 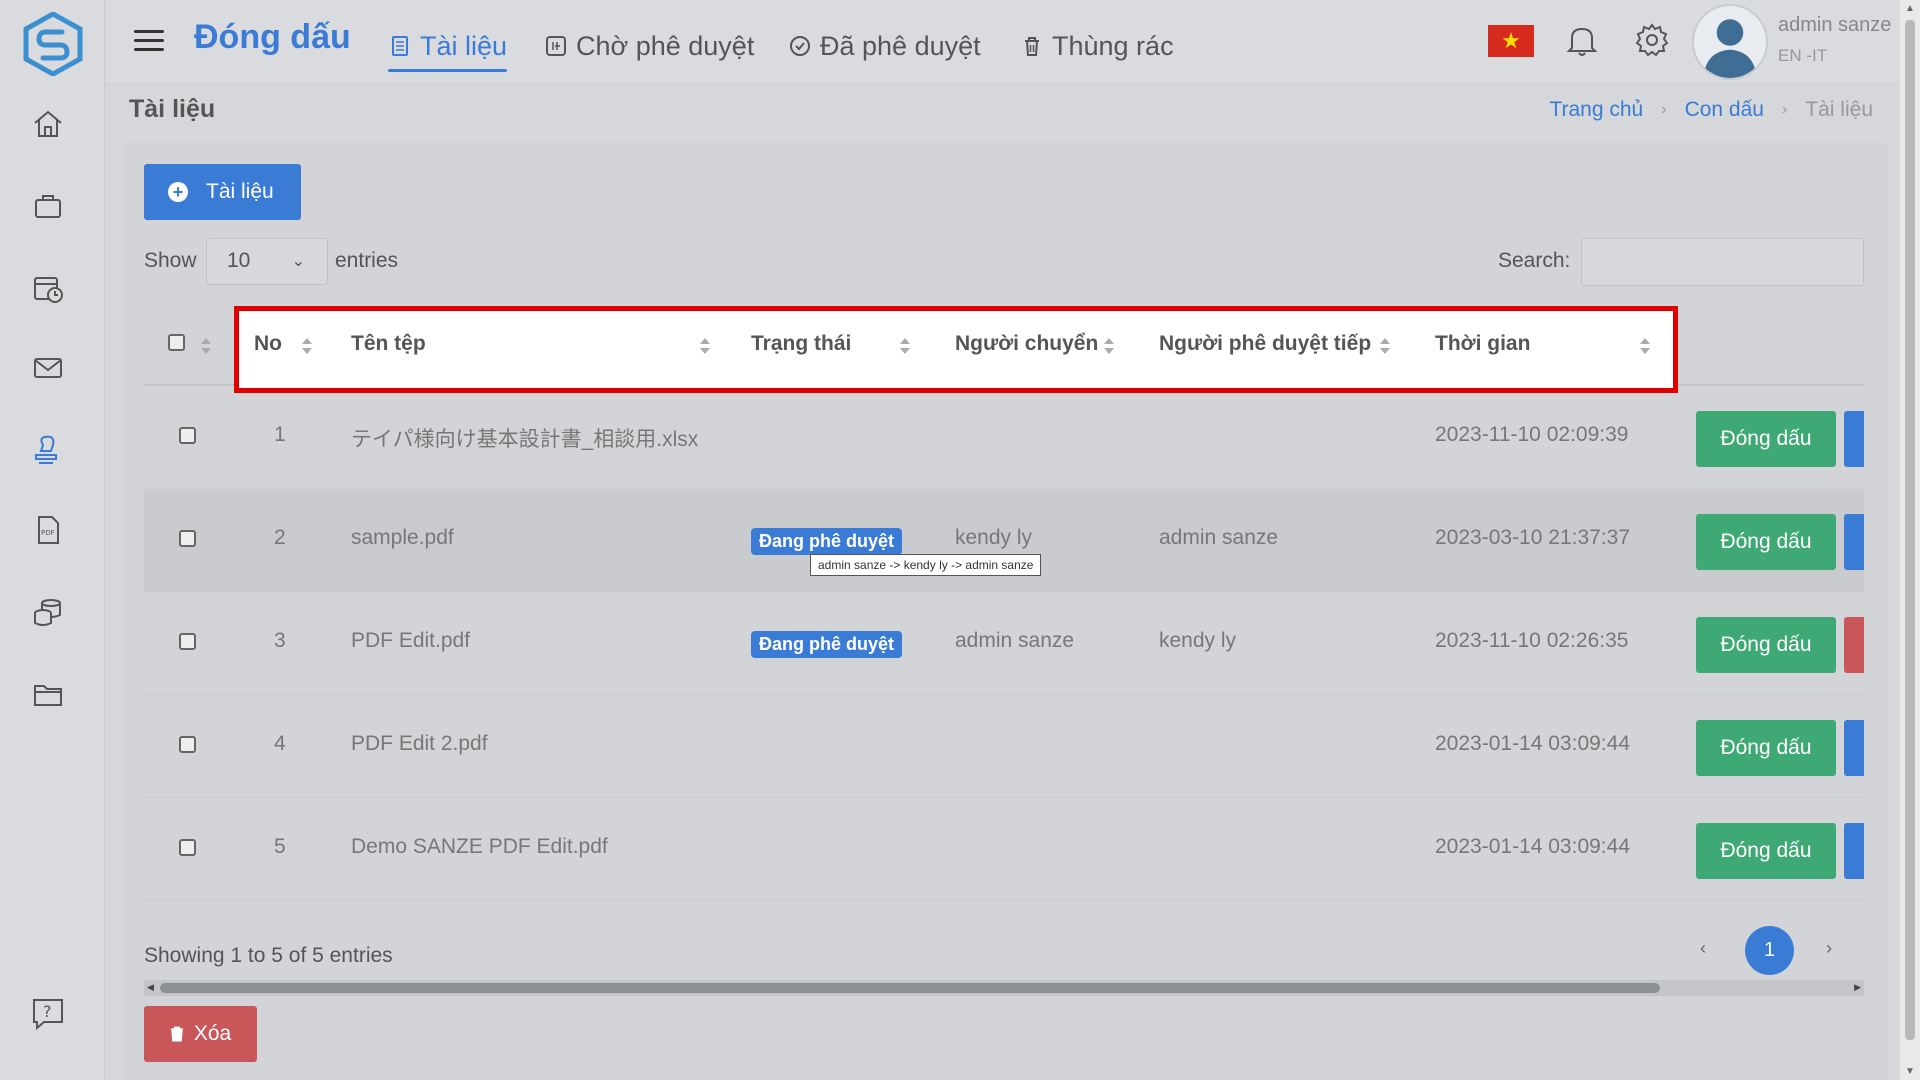 I want to click on pagination-next-icon: ›, so click(x=1829, y=948).